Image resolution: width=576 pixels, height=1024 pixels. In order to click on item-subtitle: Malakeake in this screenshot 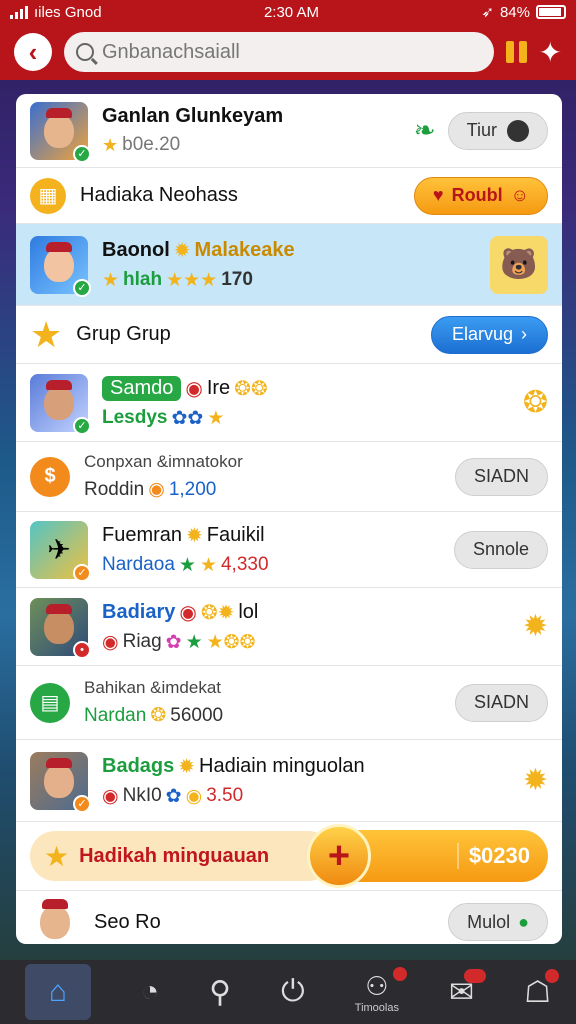, I will do `click(244, 249)`.